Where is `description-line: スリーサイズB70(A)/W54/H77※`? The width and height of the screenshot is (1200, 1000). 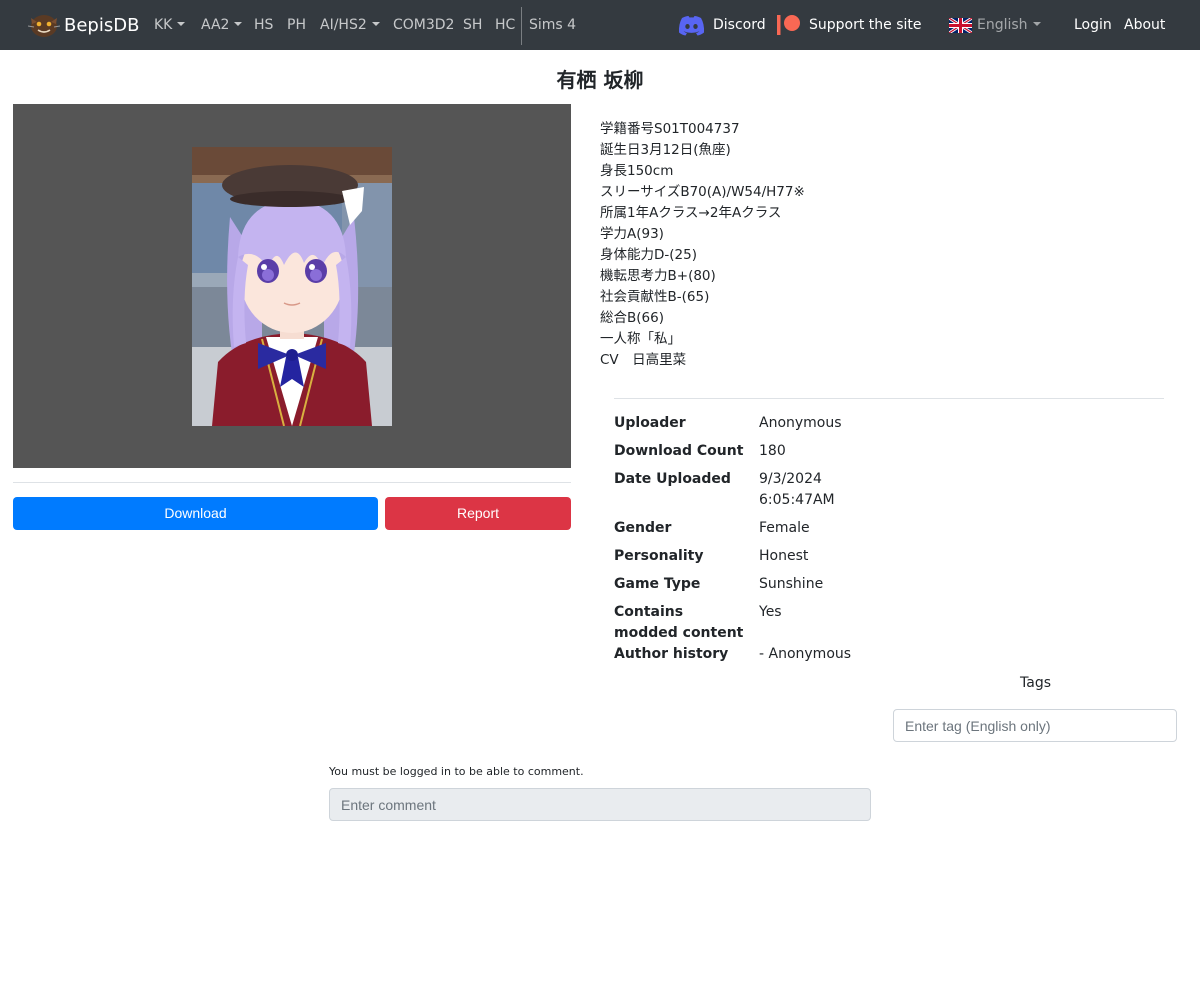 description-line: スリーサイズB70(A)/W54/H77※ is located at coordinates (702, 192).